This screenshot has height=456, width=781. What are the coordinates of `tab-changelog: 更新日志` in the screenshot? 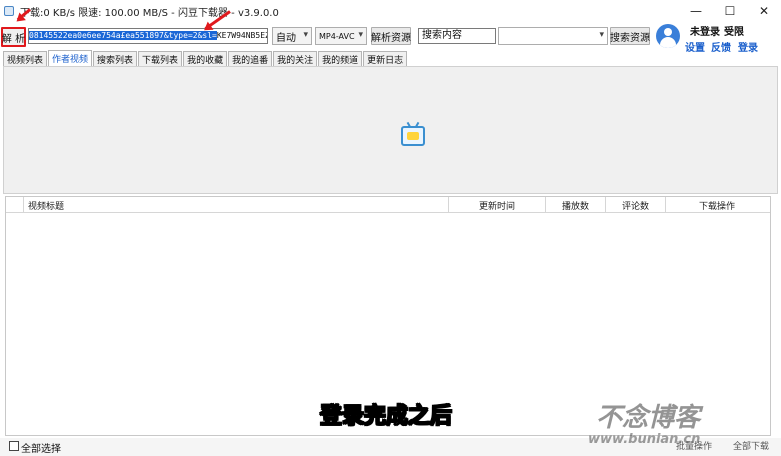 It's located at (385, 58).